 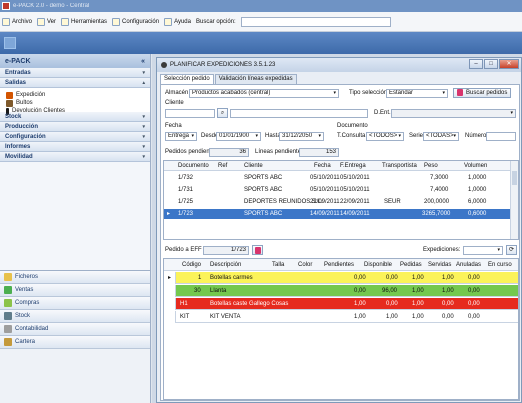 I want to click on col-en-curso: En curso, so click(x=500, y=265).